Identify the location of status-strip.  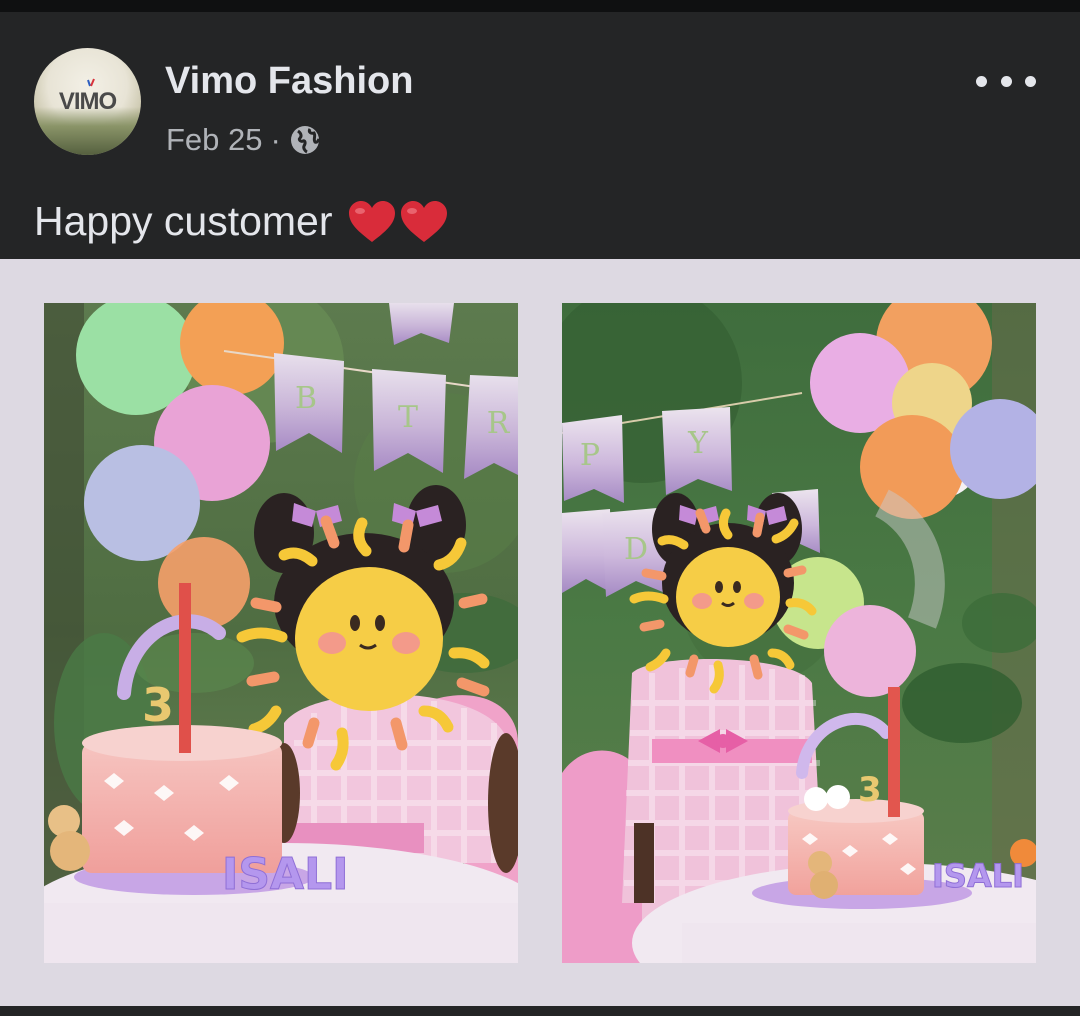
(540, 6).